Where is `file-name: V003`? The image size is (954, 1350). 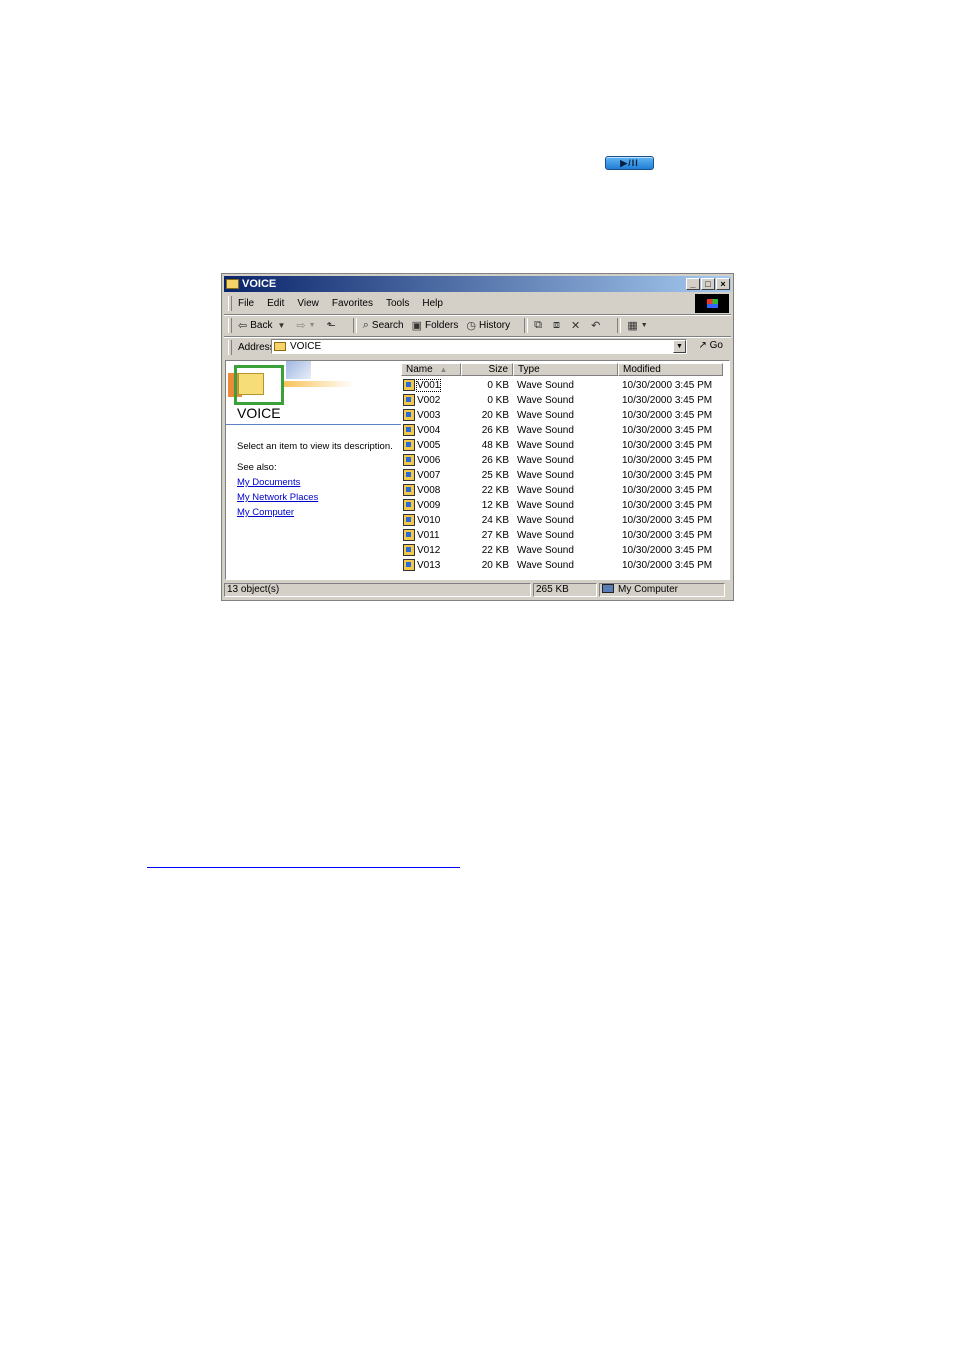
file-name: V003 is located at coordinates (429, 415).